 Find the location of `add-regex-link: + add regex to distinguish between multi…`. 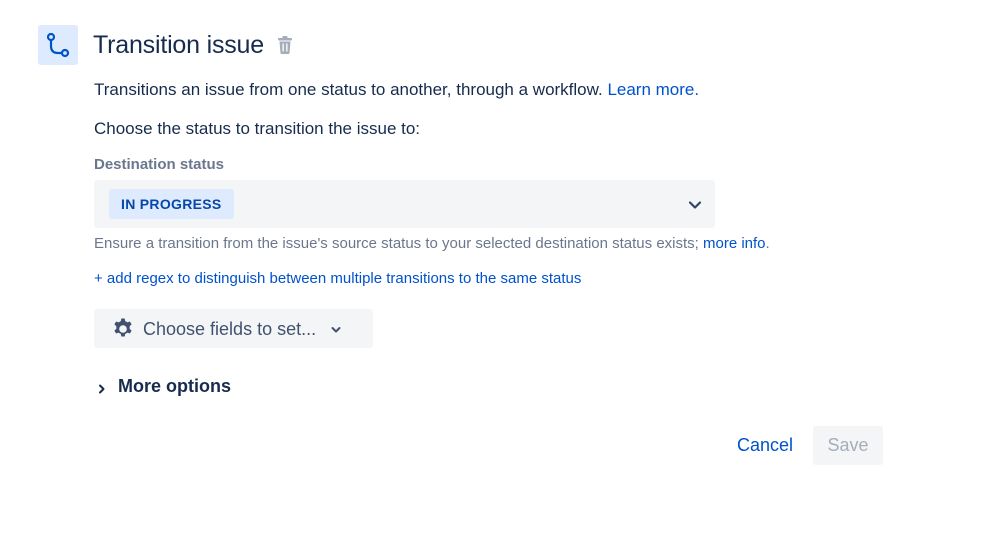

add-regex-link: + add regex to distinguish between multi… is located at coordinates (337, 279).